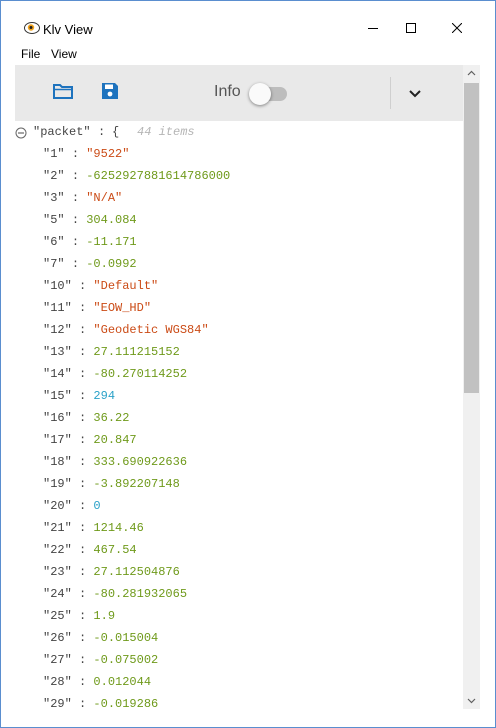  What do you see at coordinates (115, 550) in the screenshot?
I see `row-value: 467.54` at bounding box center [115, 550].